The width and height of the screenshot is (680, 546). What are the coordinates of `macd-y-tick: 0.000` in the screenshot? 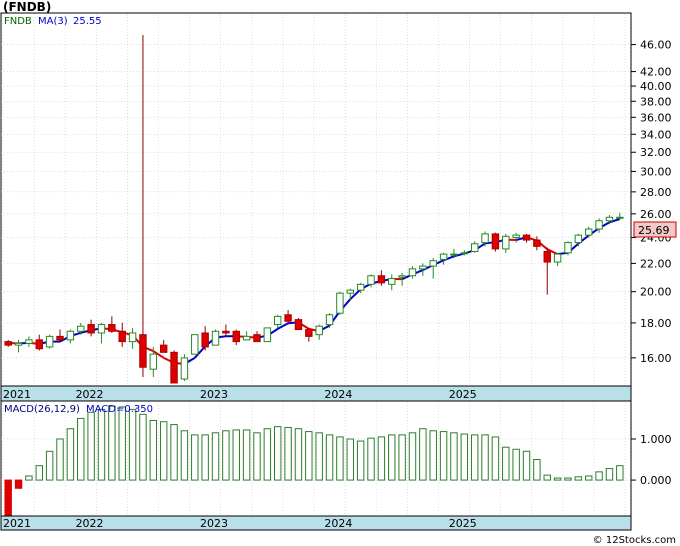 It's located at (656, 480).